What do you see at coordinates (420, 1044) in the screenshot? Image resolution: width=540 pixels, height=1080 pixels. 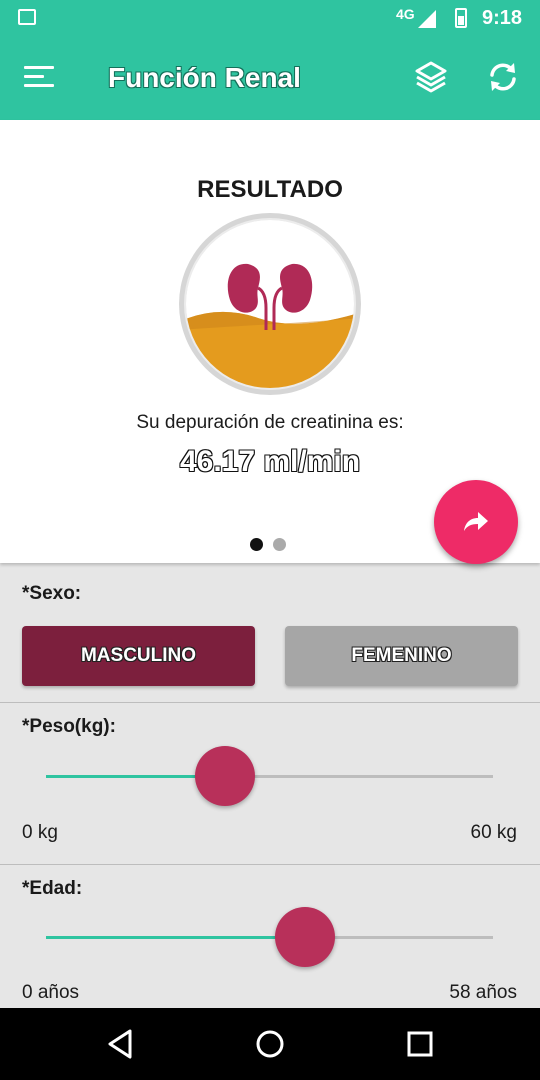 I see `recents-icon` at bounding box center [420, 1044].